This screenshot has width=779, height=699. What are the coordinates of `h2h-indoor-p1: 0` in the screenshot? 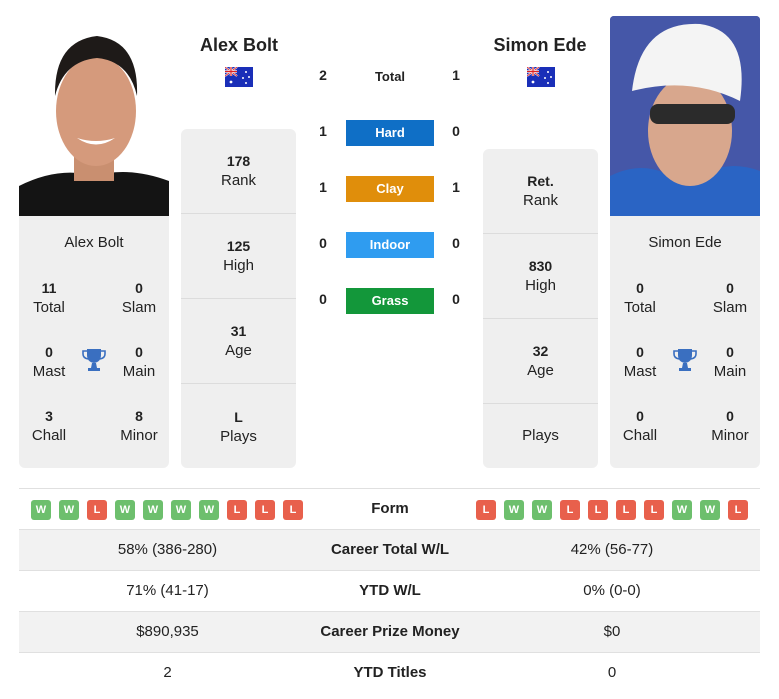 It's located at (323, 243).